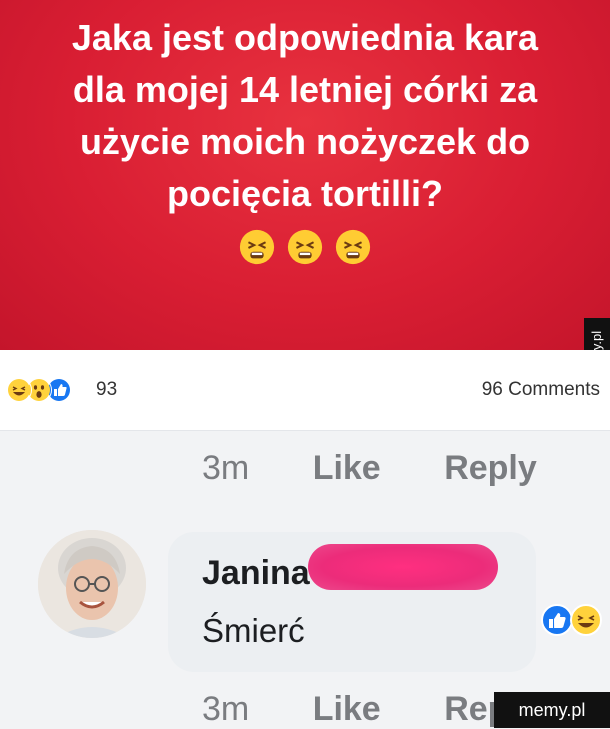 Image resolution: width=610 pixels, height=729 pixels. Describe the element at coordinates (305, 141) in the screenshot. I see `question-line: użycie moich nożyczek do` at that location.